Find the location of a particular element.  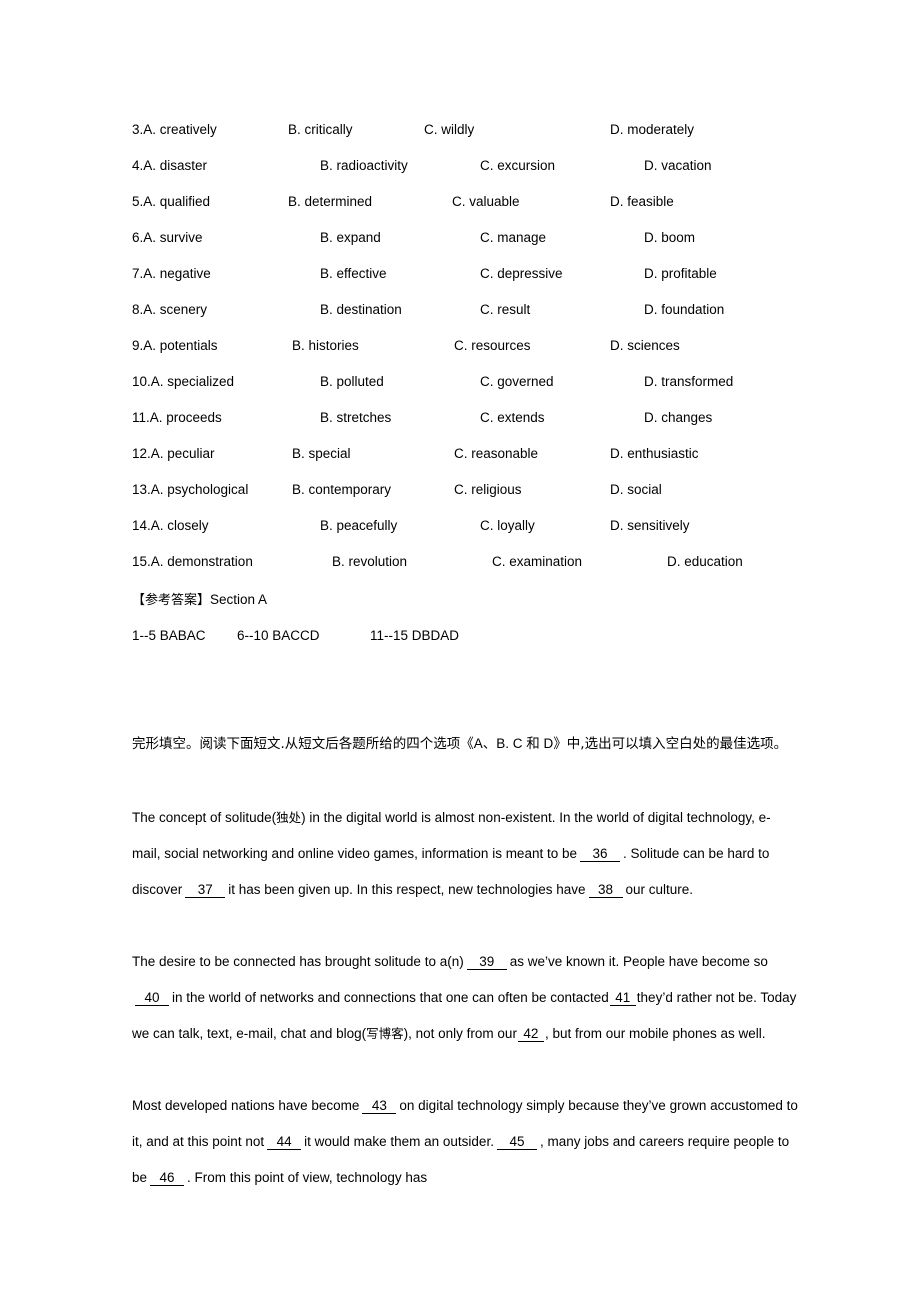

option-choice-a: 8.A. scenery is located at coordinates (169, 310).